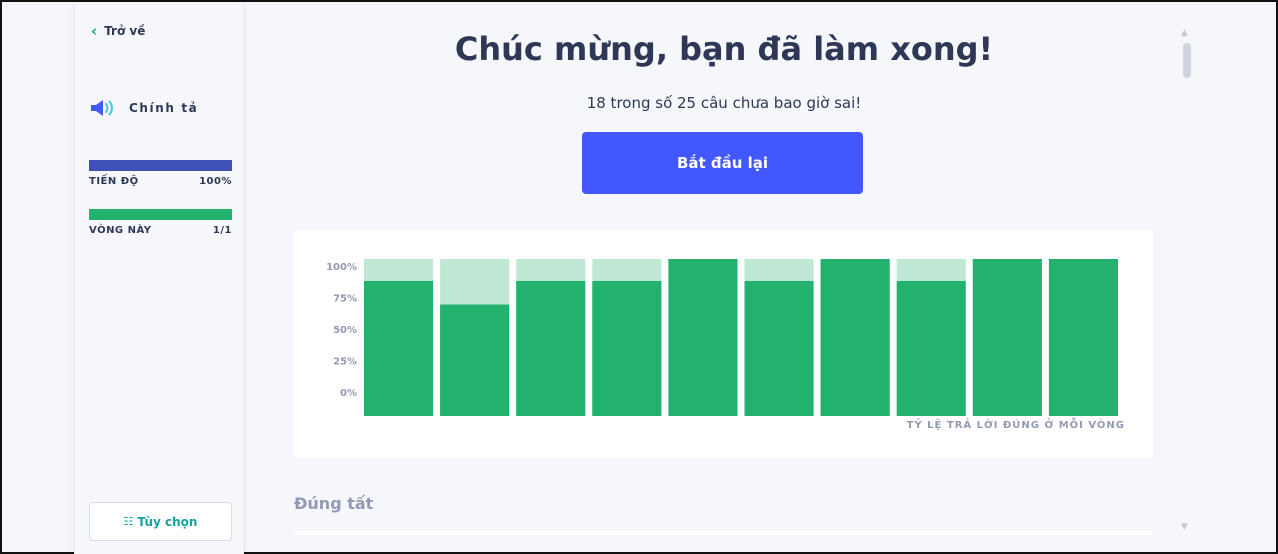 The image size is (1278, 554). What do you see at coordinates (160, 222) in the screenshot?
I see `round-block: VÒNG NÀY 1/1` at bounding box center [160, 222].